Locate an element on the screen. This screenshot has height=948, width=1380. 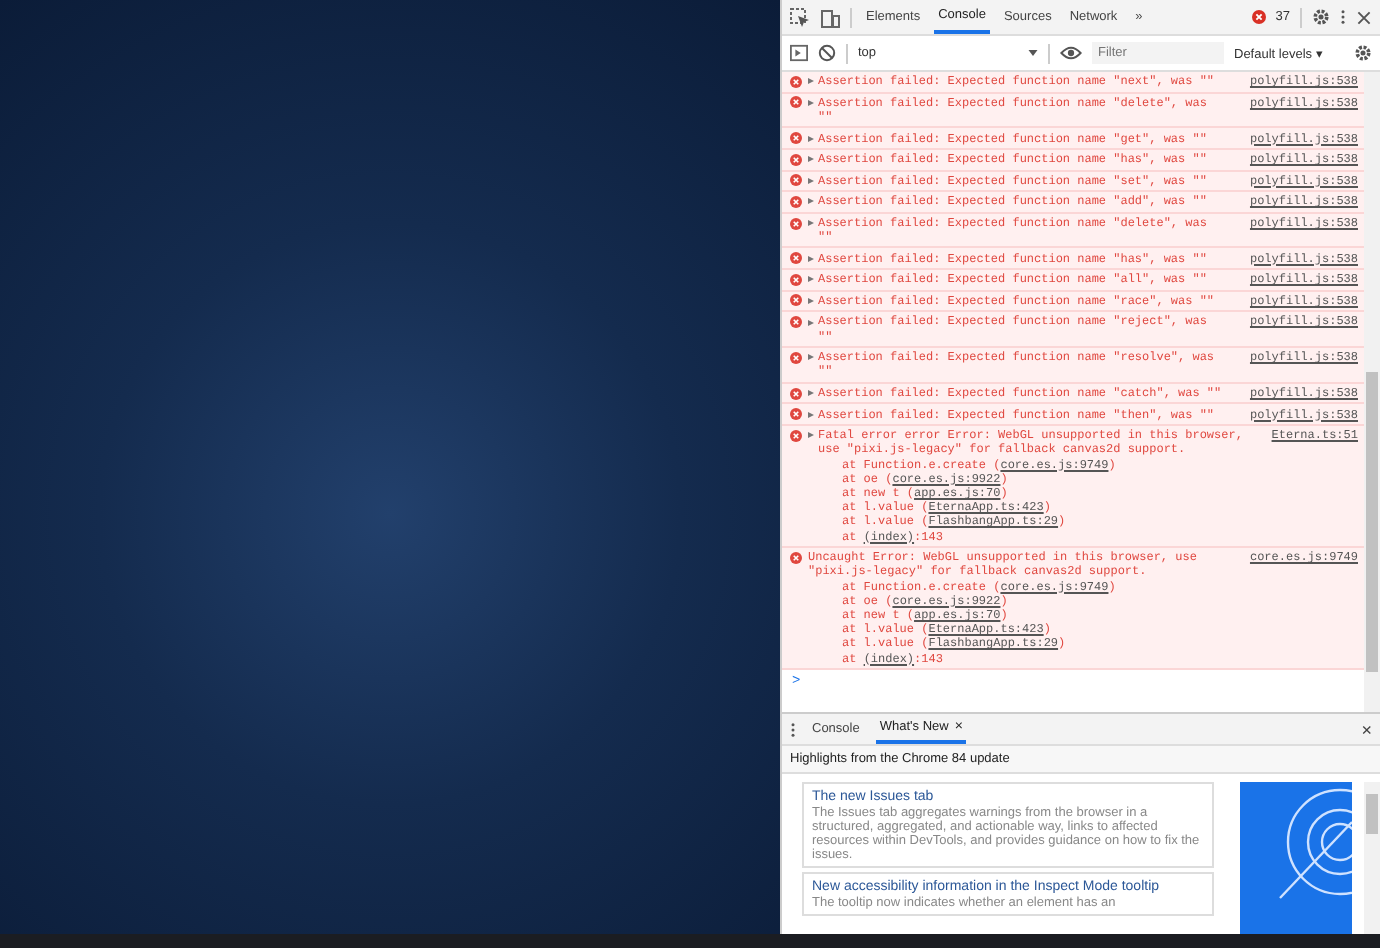
inspect-cursor-icon is located at coordinates (800, 17).